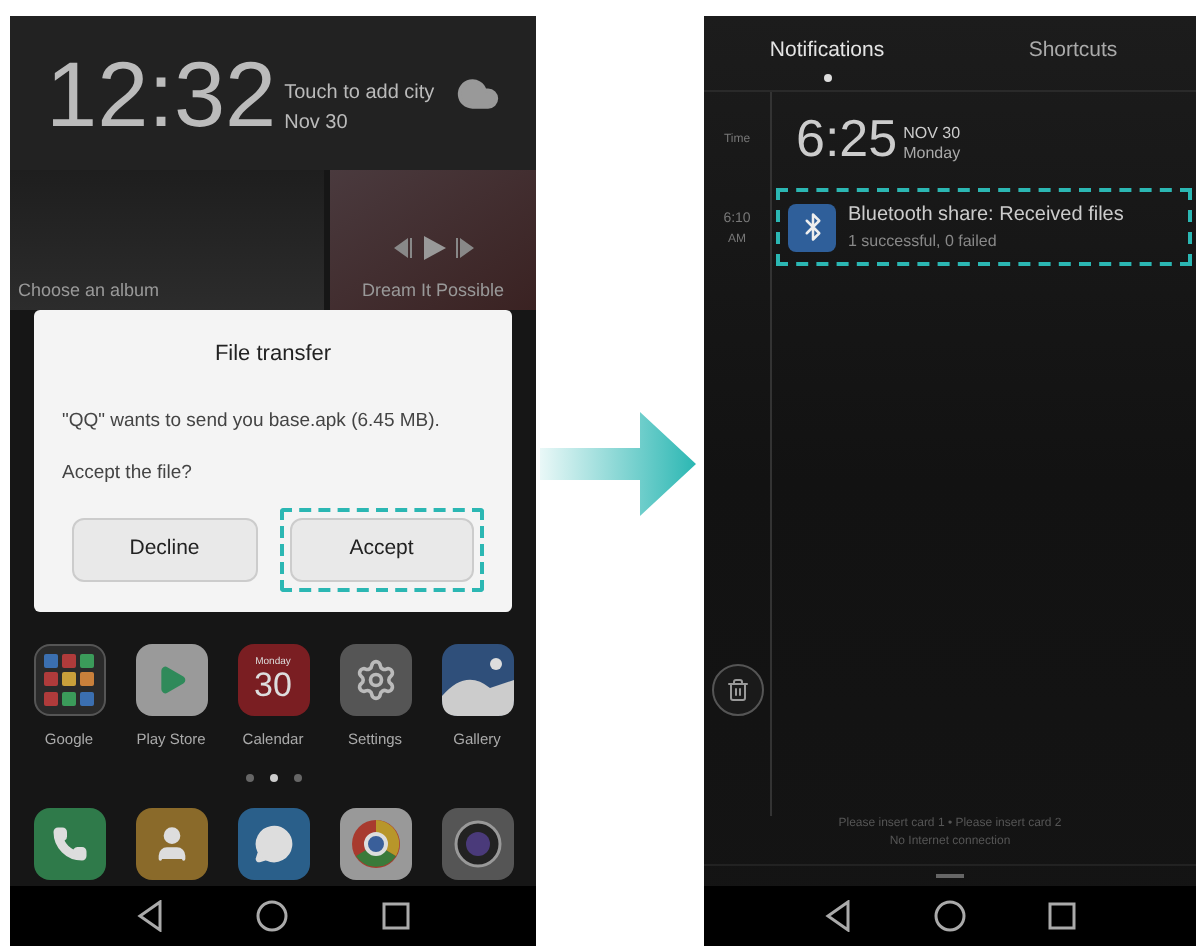 This screenshot has height=946, width=1196. What do you see at coordinates (932, 154) in the screenshot?
I see `clock-weekday: Monday` at bounding box center [932, 154].